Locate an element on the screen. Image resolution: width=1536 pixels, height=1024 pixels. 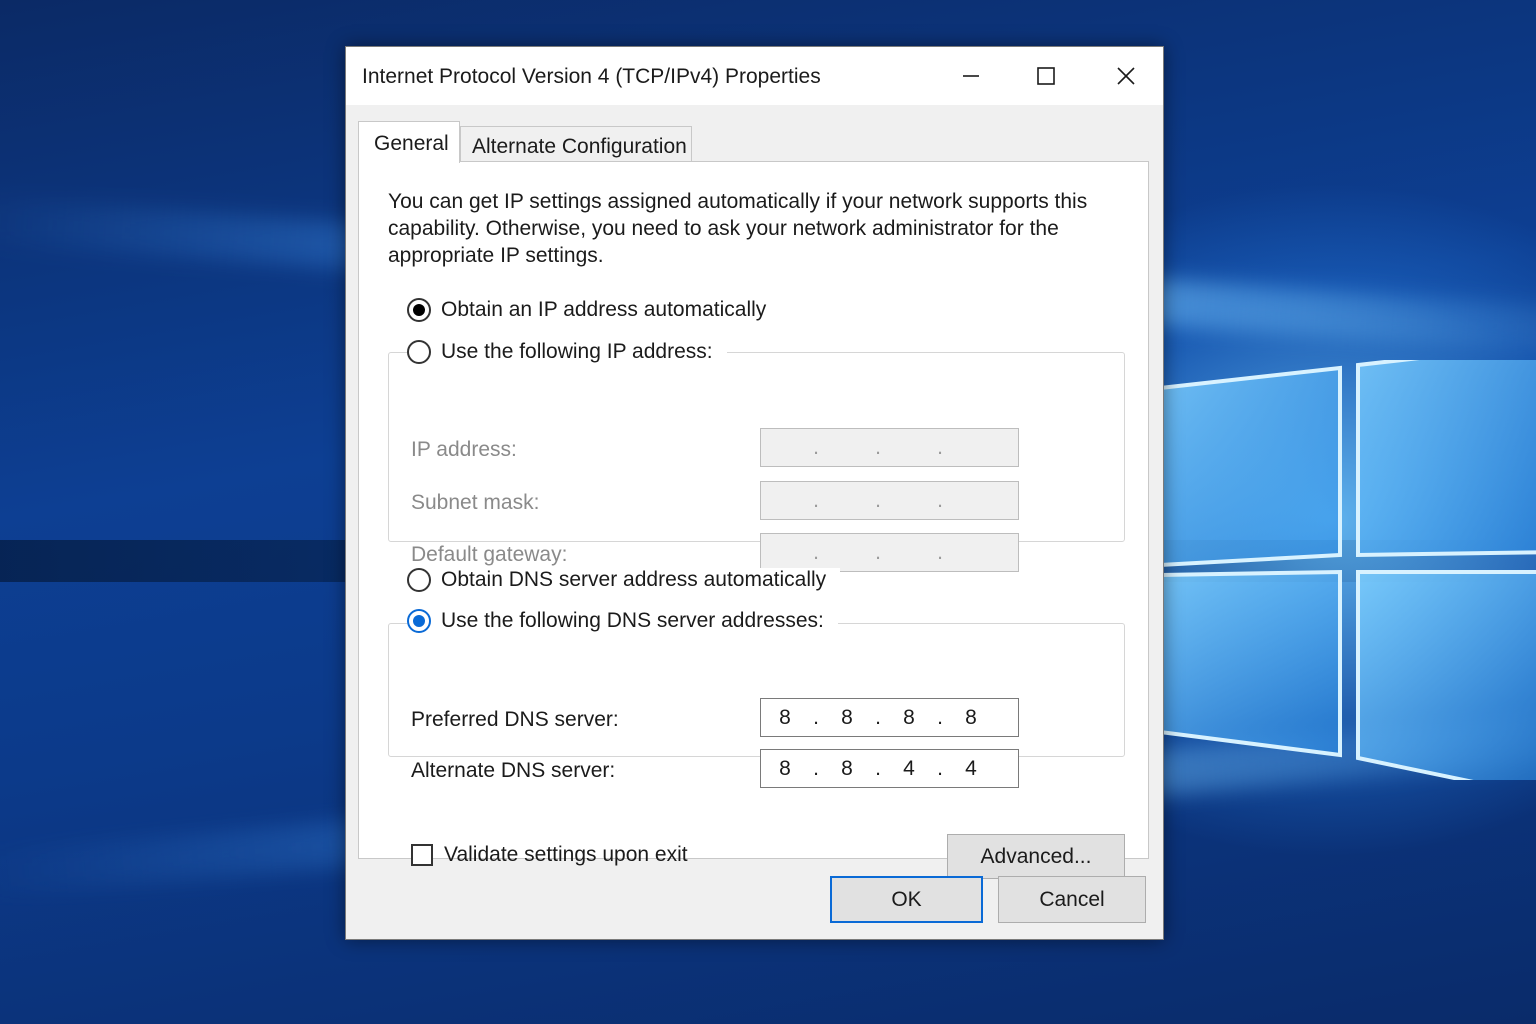
windows-logo-icon is located at coordinates (1348, 570).